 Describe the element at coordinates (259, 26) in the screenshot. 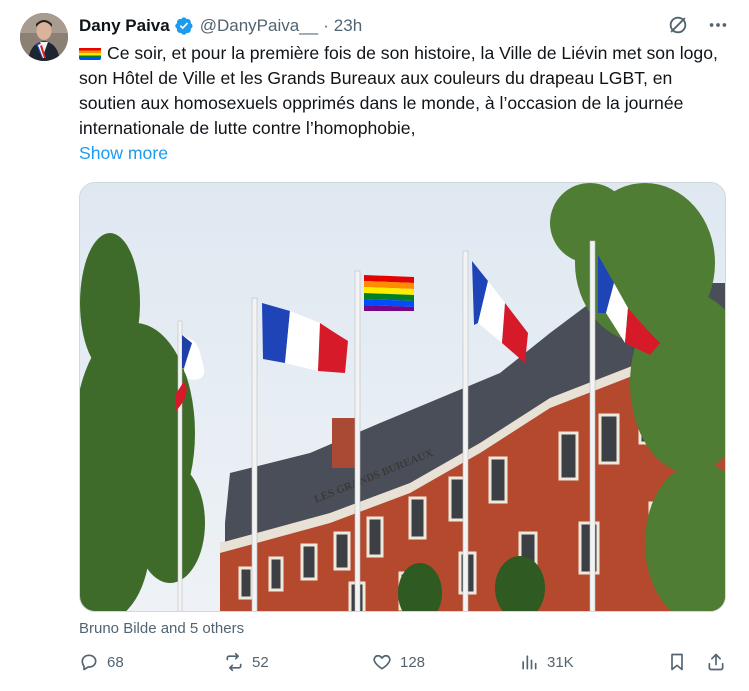

I see `author-handle: @DanyPaiva__` at that location.